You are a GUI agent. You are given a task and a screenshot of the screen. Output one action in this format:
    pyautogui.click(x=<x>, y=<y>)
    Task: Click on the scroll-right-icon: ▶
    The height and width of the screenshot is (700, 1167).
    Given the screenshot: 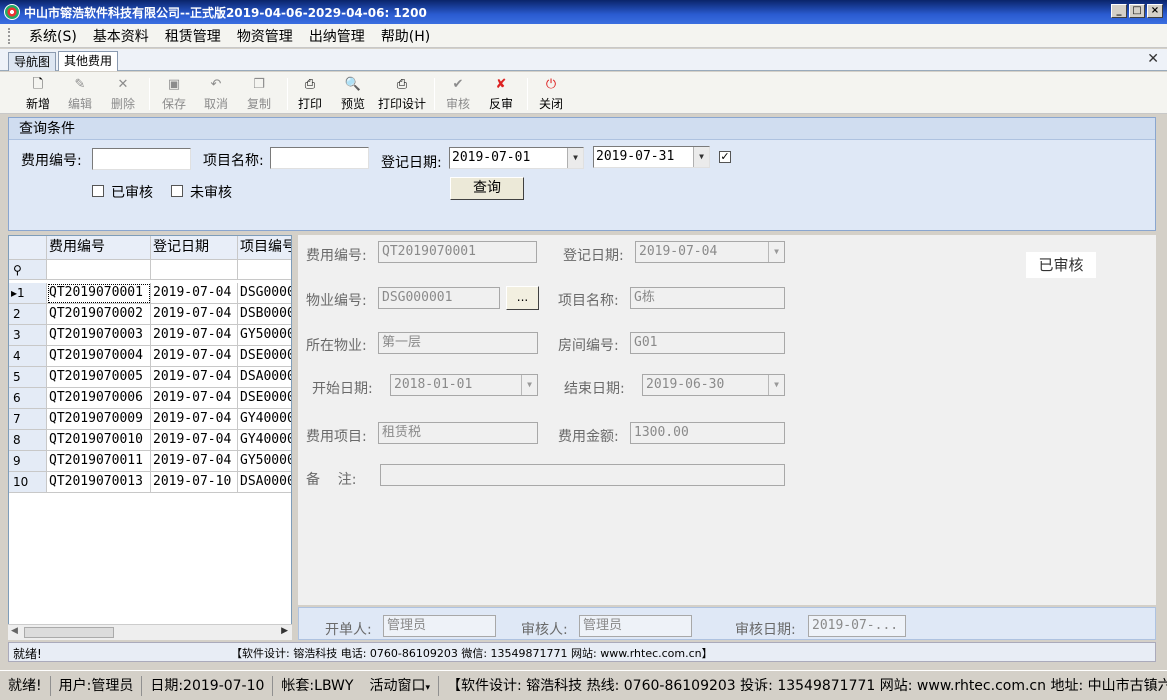 What is the action you would take?
    pyautogui.click(x=284, y=631)
    